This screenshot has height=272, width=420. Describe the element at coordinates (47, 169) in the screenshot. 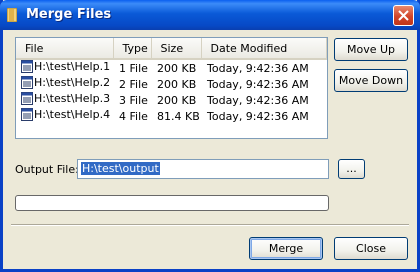

I see `output-file-label: Output File:` at that location.